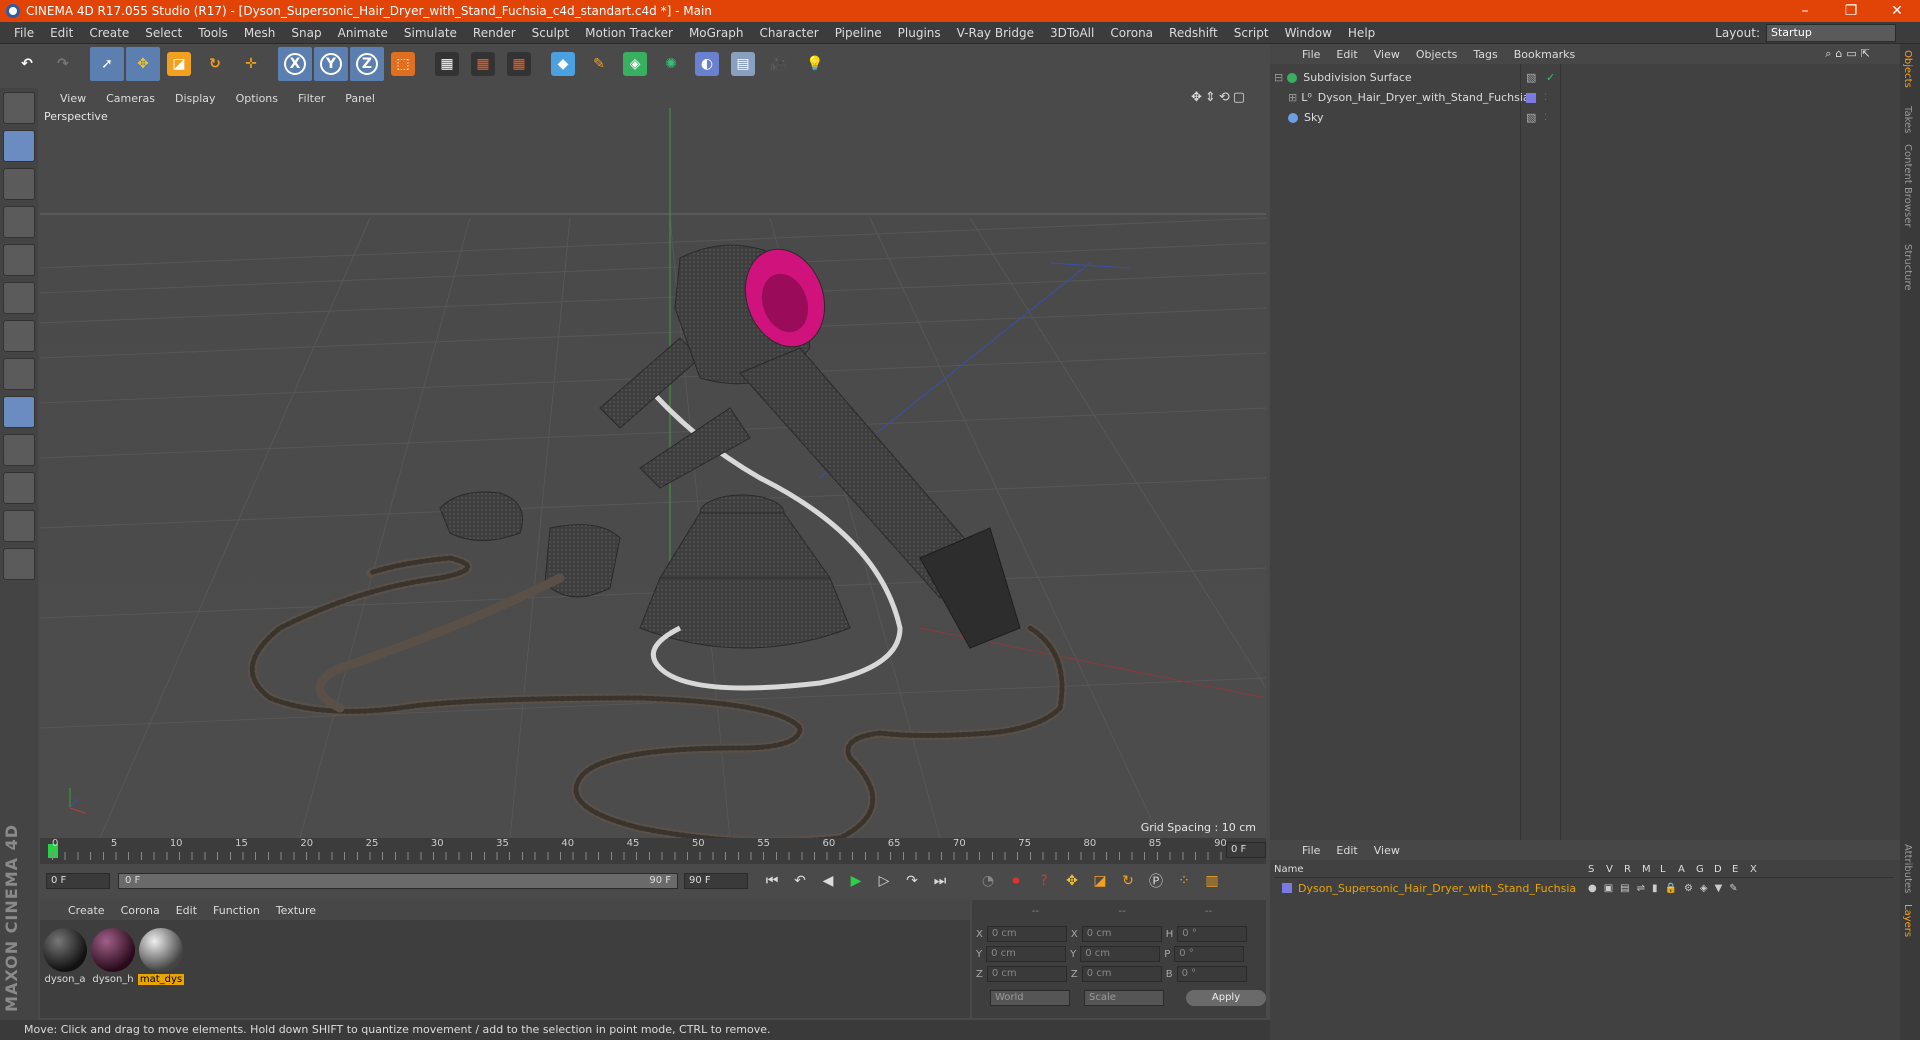  What do you see at coordinates (1346, 54) in the screenshot?
I see `object-menu-edit: Edit` at bounding box center [1346, 54].